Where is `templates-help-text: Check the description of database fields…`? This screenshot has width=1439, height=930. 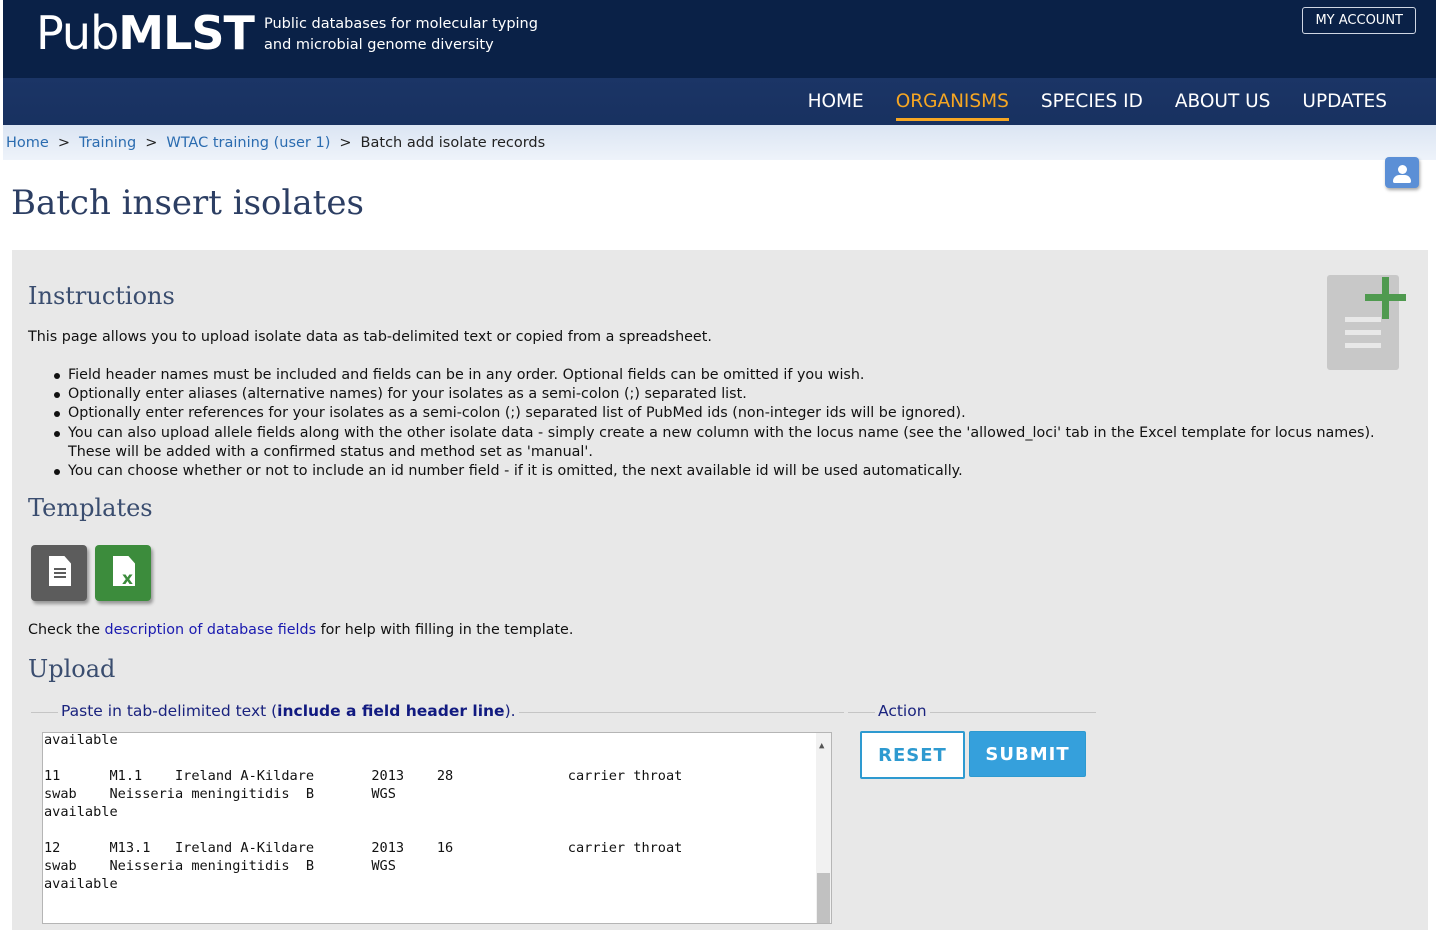 templates-help-text: Check the description of database fields… is located at coordinates (301, 630).